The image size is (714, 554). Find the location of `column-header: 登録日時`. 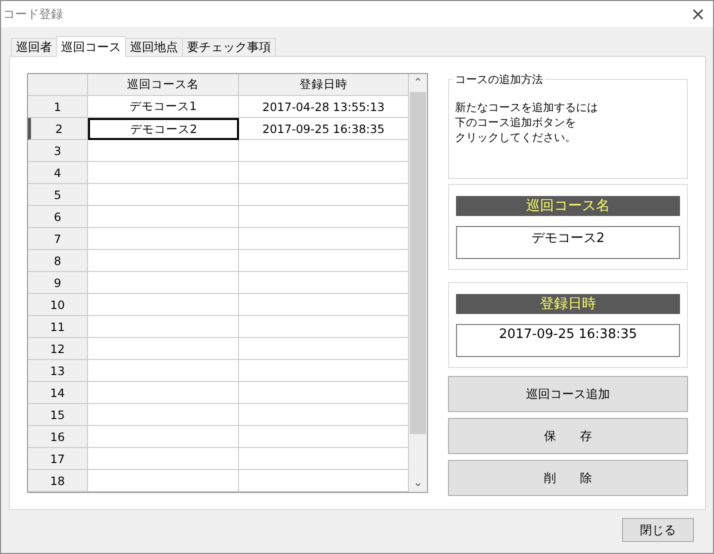

column-header: 登録日時 is located at coordinates (324, 85).